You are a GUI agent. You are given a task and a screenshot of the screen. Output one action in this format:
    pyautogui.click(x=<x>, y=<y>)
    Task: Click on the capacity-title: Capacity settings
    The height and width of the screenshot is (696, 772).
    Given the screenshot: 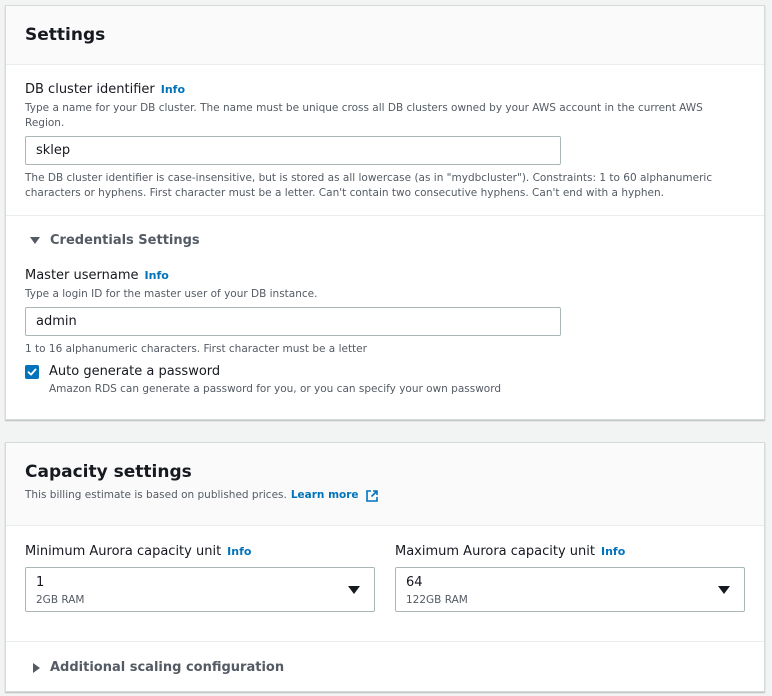 What is the action you would take?
    pyautogui.click(x=108, y=472)
    